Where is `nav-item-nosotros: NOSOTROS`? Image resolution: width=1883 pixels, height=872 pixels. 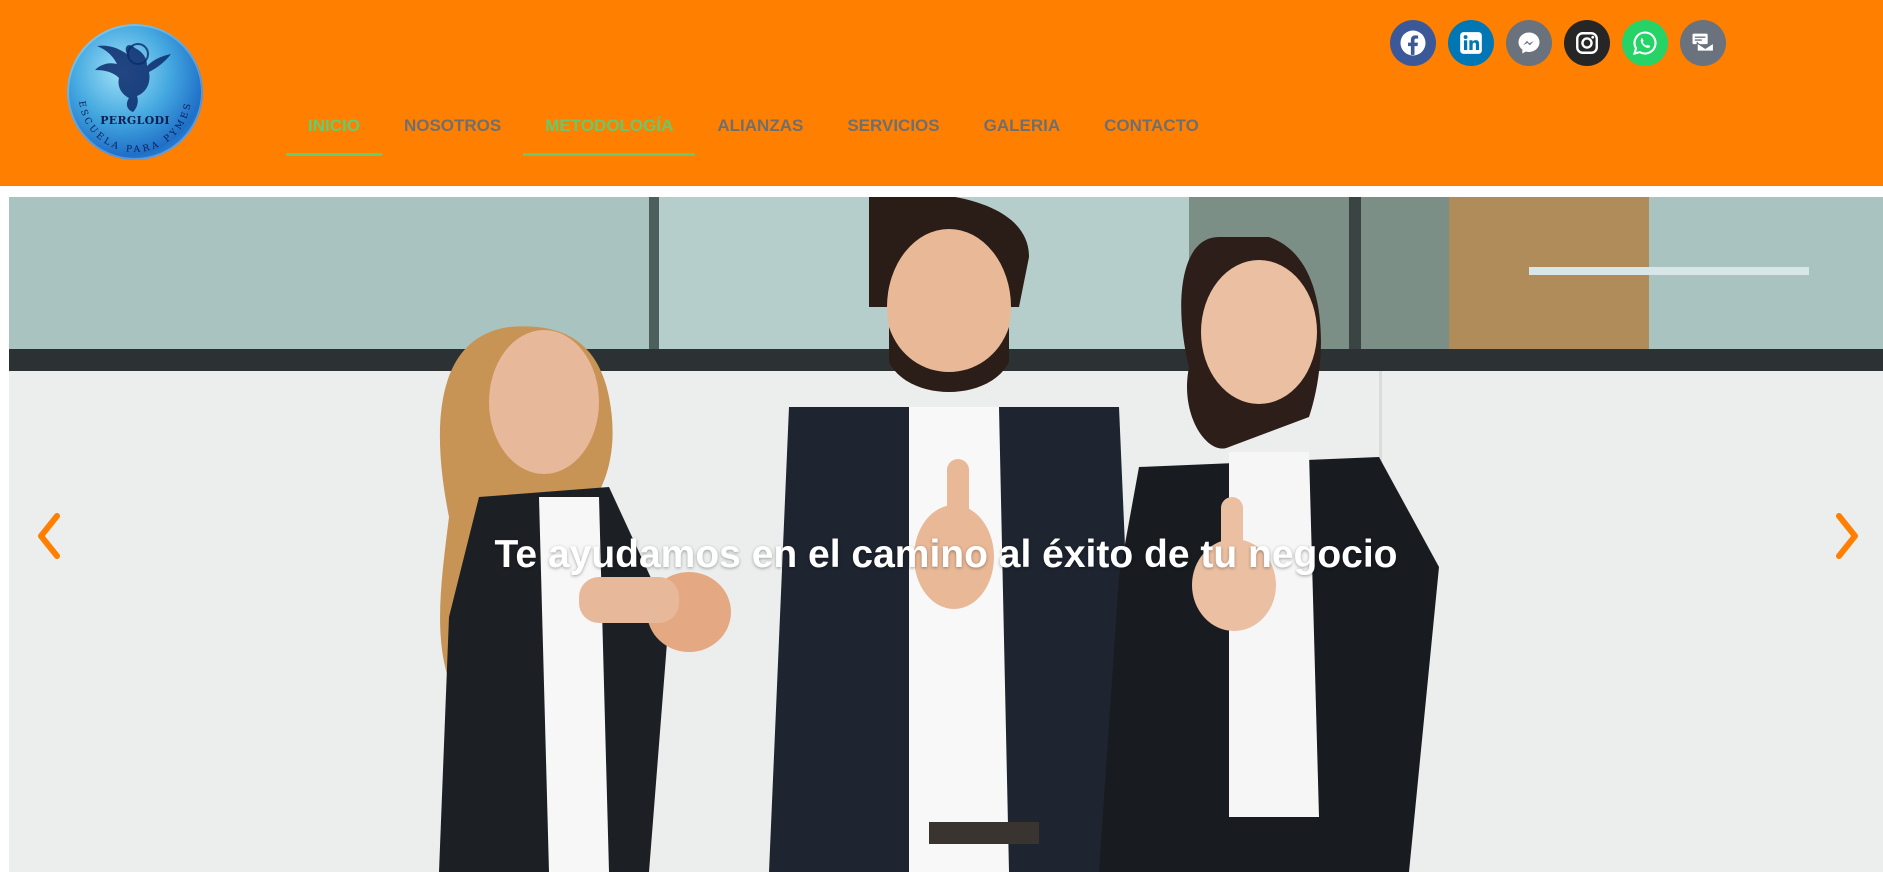 nav-item-nosotros: NOSOTROS is located at coordinates (452, 132).